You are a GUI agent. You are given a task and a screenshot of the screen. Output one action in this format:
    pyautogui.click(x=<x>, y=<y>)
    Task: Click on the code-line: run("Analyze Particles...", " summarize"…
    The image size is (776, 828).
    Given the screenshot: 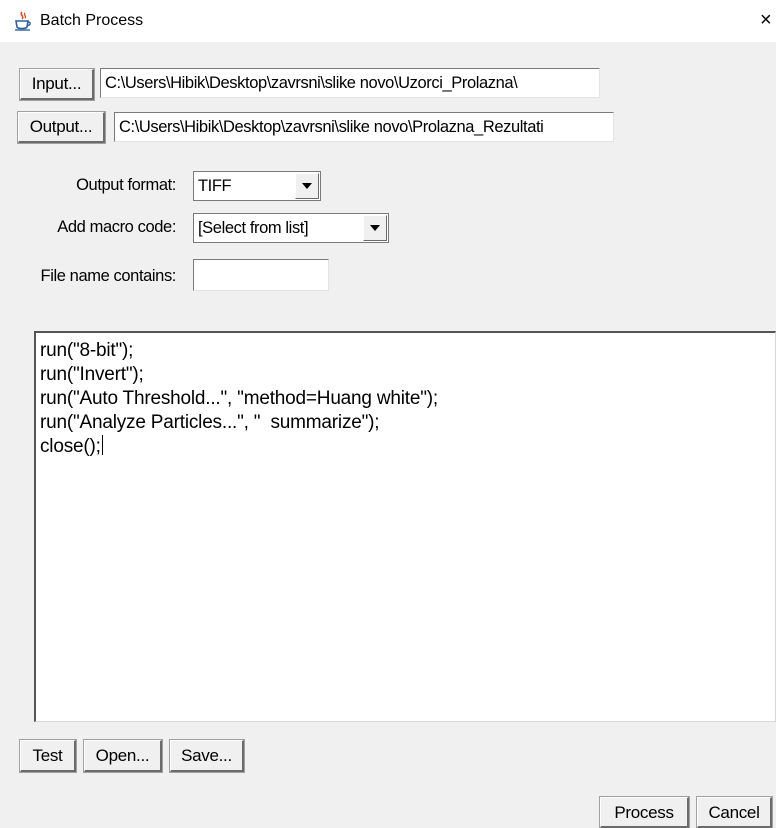 What is the action you would take?
    pyautogui.click(x=210, y=422)
    